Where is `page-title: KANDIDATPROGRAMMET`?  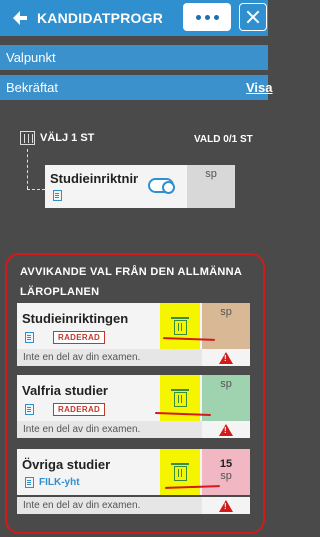 page-title: KANDIDATPROGRAMMET is located at coordinates (99, 18).